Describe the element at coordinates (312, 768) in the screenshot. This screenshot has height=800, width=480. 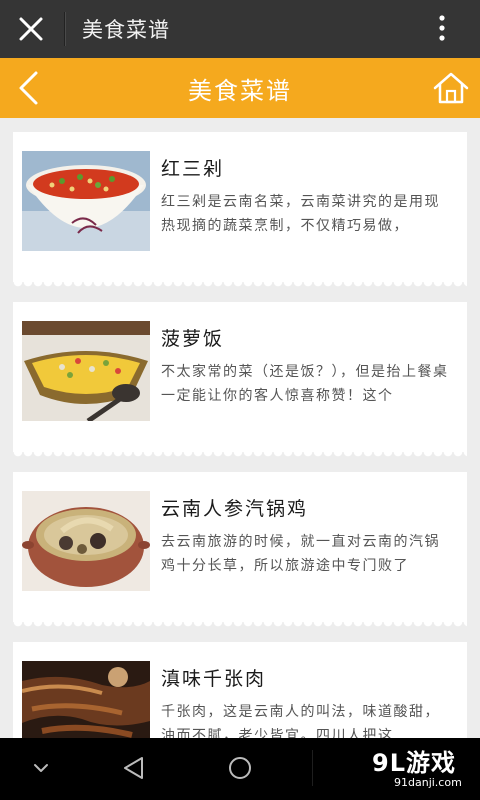
I see `nav-divider` at that location.